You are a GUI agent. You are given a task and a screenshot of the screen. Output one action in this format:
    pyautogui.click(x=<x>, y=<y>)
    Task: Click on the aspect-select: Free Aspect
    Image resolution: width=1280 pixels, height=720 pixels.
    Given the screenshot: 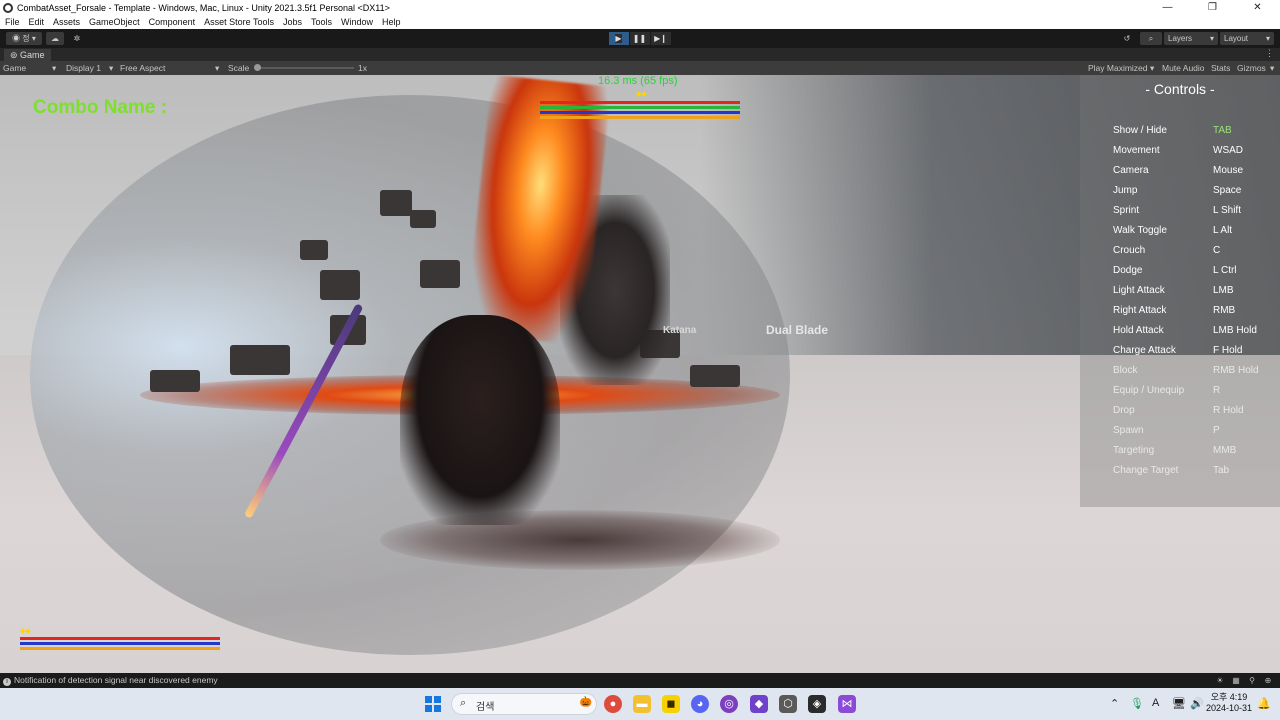 What is the action you would take?
    pyautogui.click(x=142, y=68)
    